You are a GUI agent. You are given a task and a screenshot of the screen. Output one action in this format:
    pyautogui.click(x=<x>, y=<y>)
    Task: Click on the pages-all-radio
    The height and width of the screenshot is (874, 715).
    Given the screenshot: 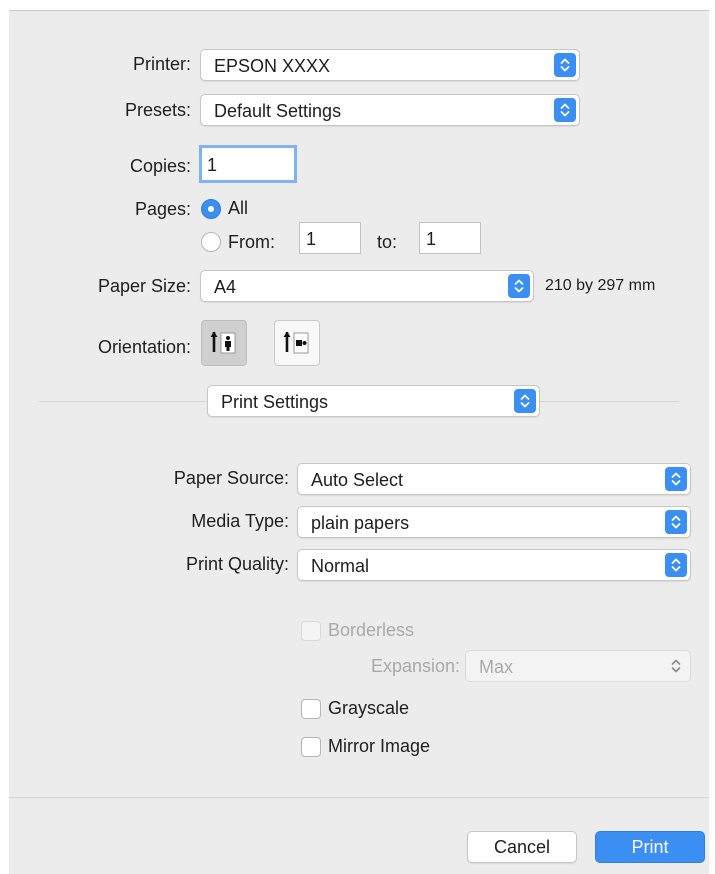 What is the action you would take?
    pyautogui.click(x=211, y=209)
    